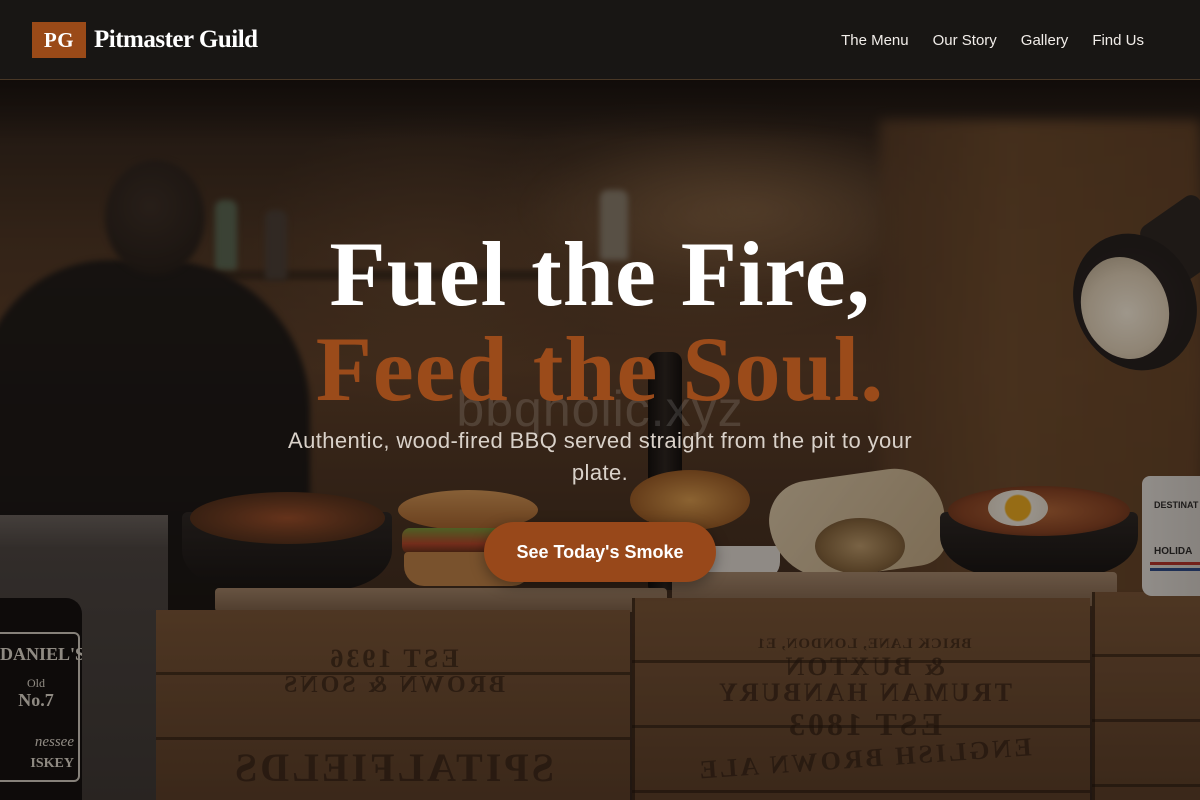 The height and width of the screenshot is (800, 1200). What do you see at coordinates (176, 40) in the screenshot?
I see `brand-name: Pitmaster Guild` at bounding box center [176, 40].